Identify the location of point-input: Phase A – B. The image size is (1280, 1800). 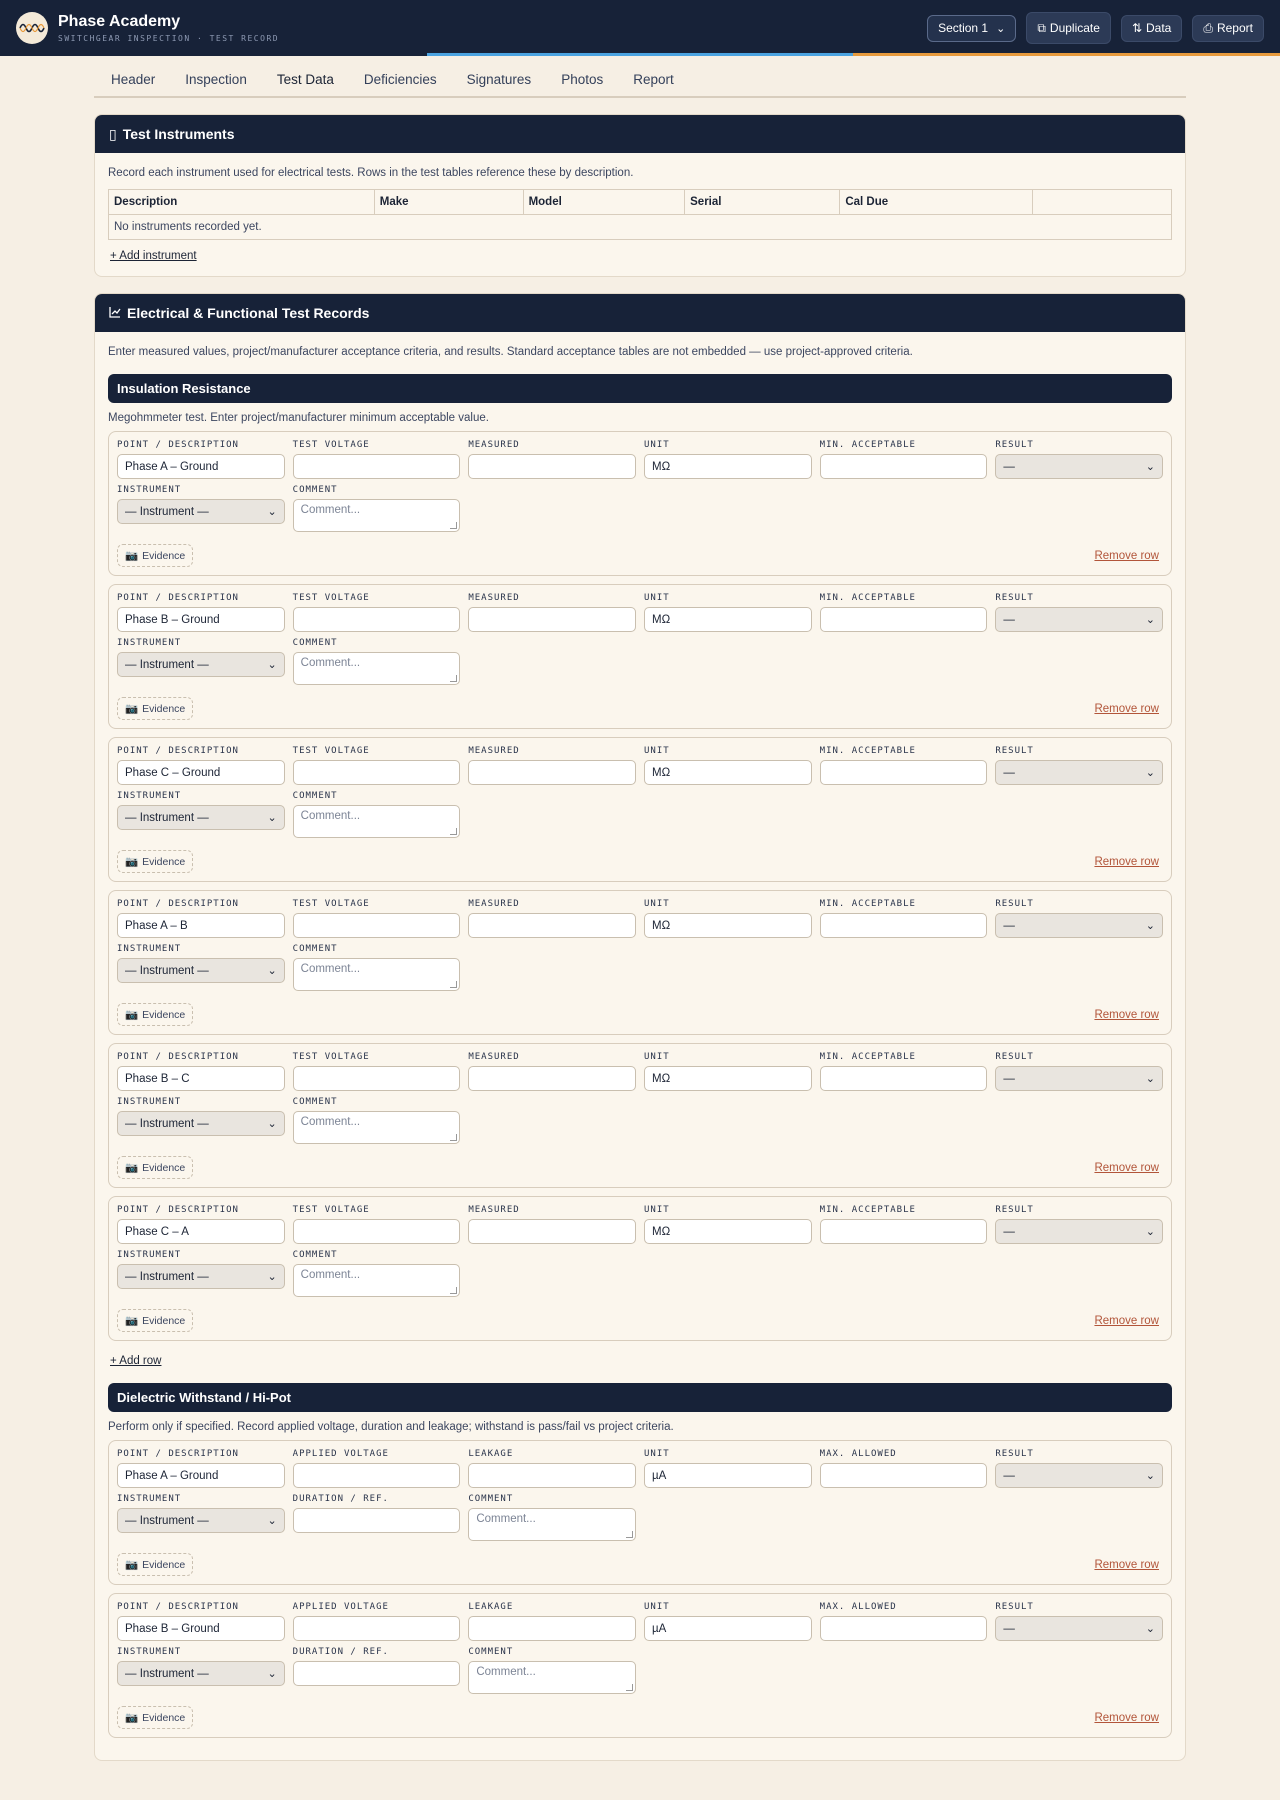
(201, 925).